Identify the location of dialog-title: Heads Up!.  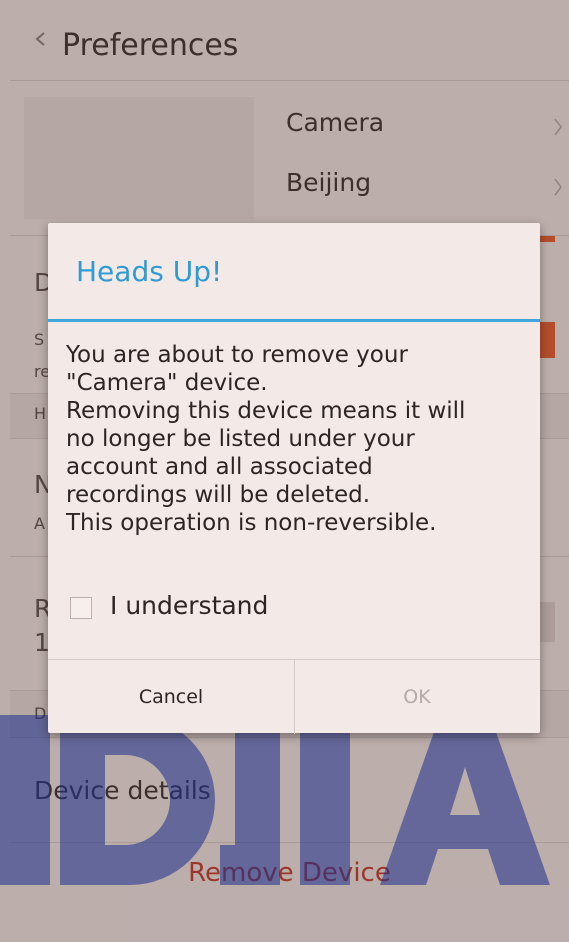
(149, 271).